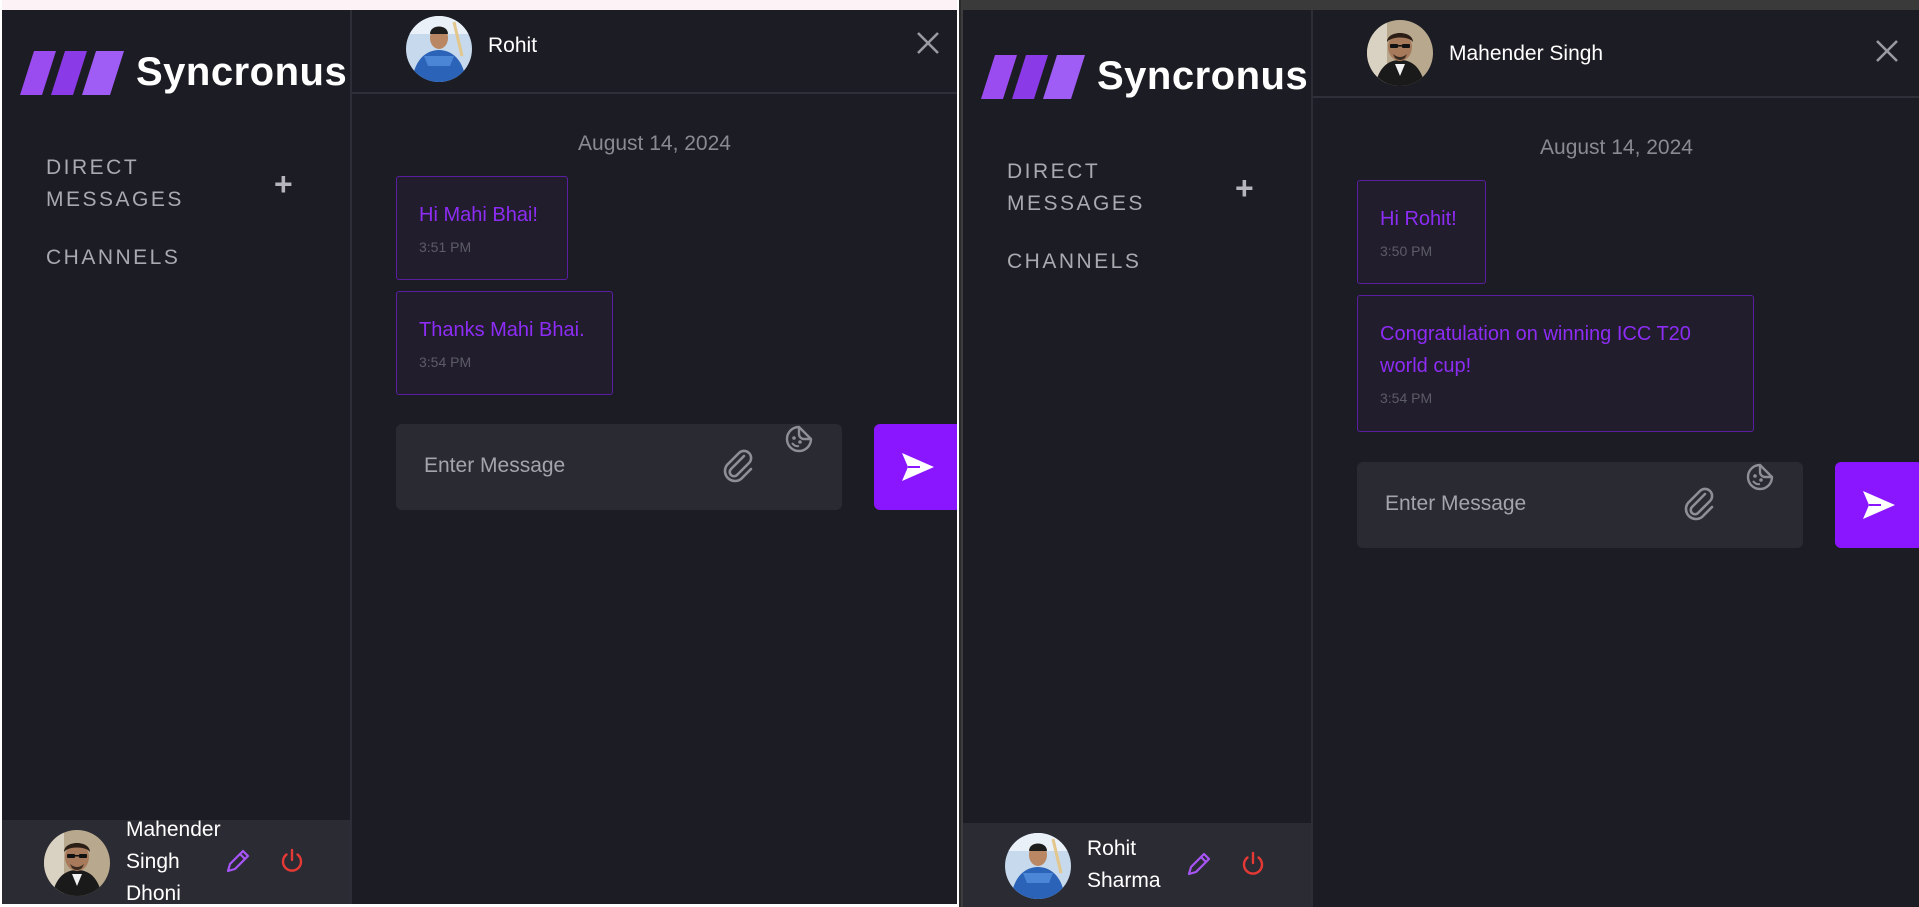  Describe the element at coordinates (504, 343) in the screenshot. I see `message-bubble: Thanks Mahi Bhai. 3:54 PM` at that location.